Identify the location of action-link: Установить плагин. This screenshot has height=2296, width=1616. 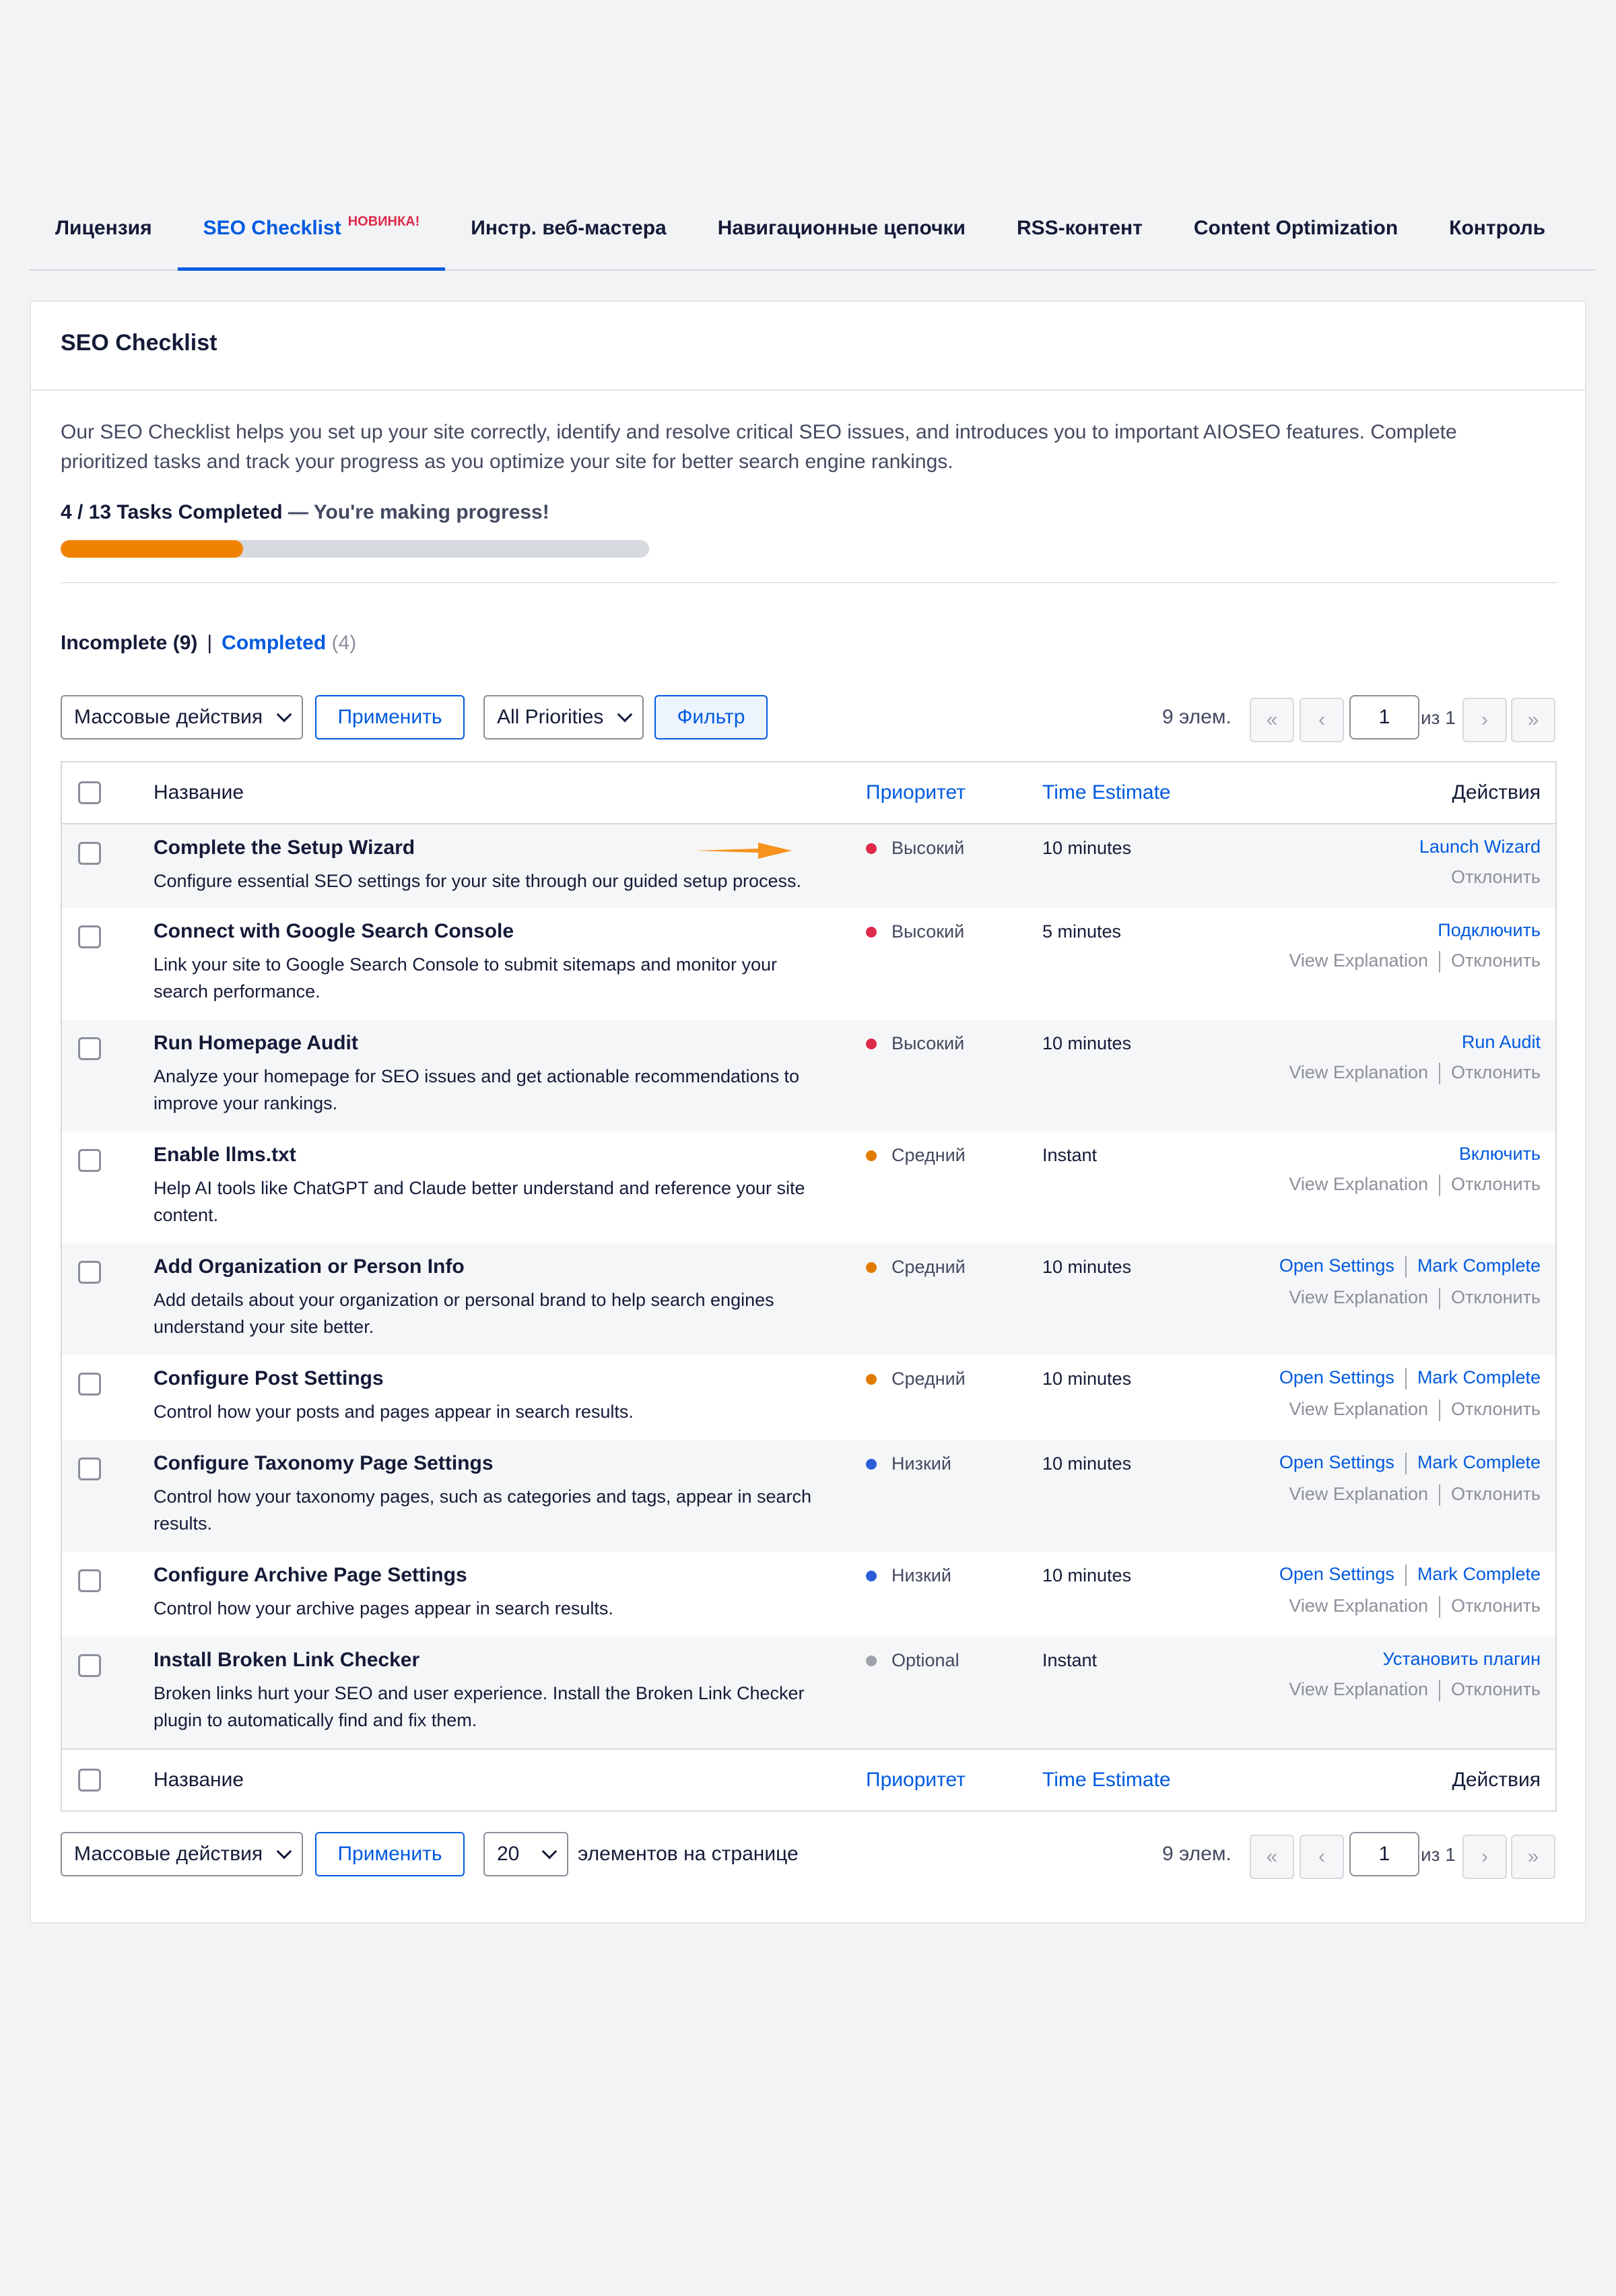
(1462, 1659).